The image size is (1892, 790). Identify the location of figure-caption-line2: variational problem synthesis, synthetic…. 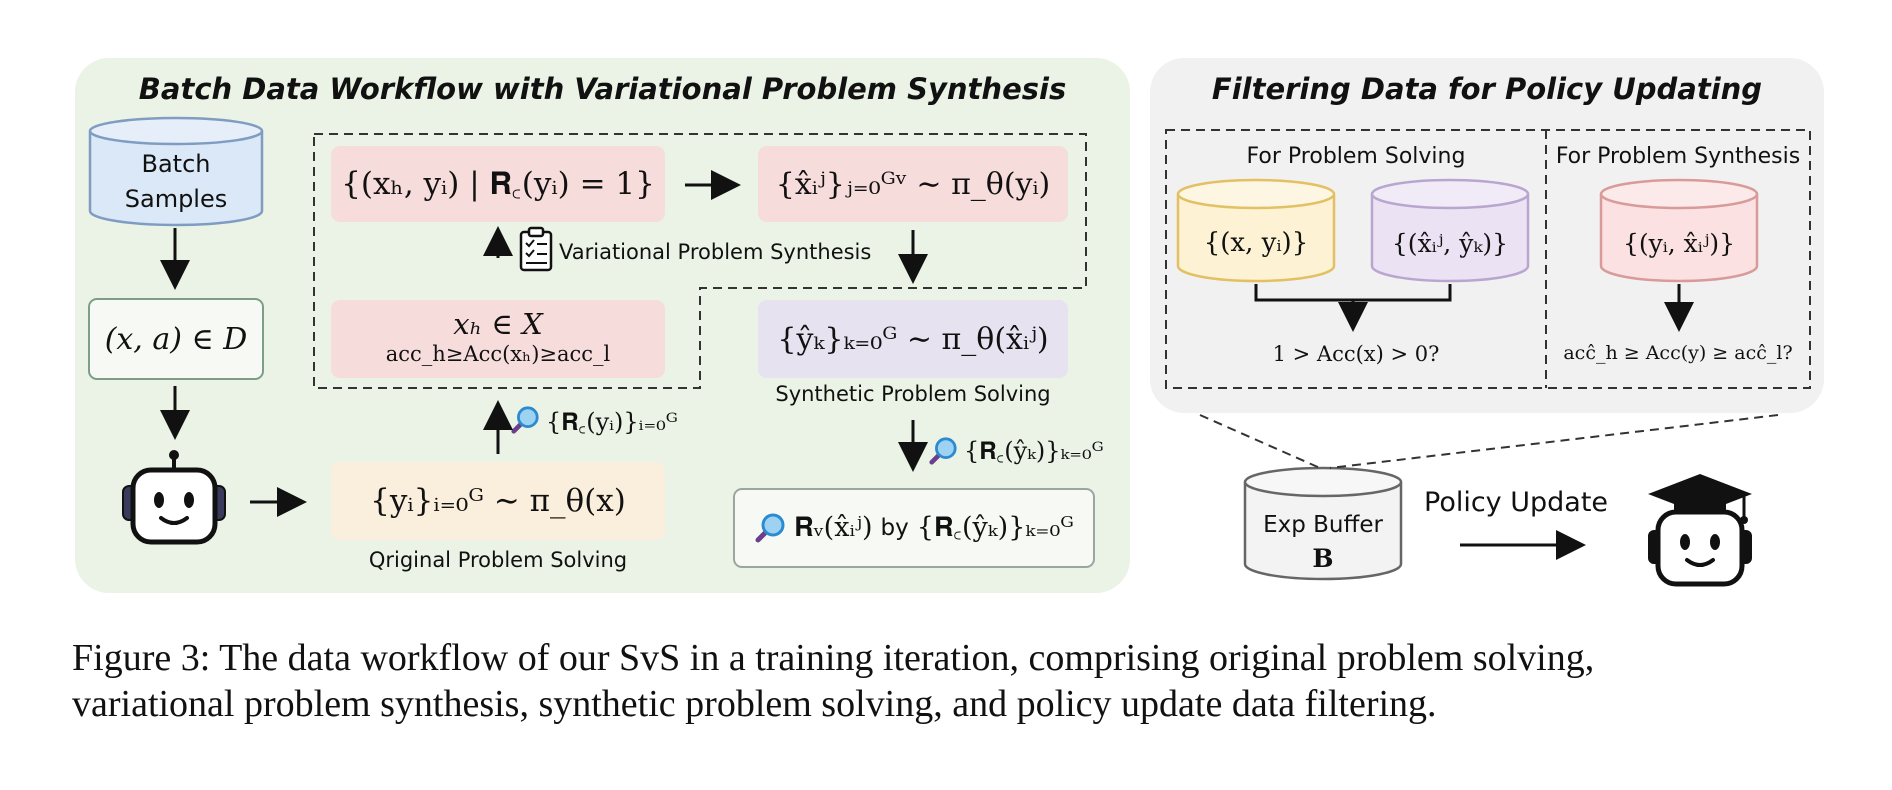
(754, 704).